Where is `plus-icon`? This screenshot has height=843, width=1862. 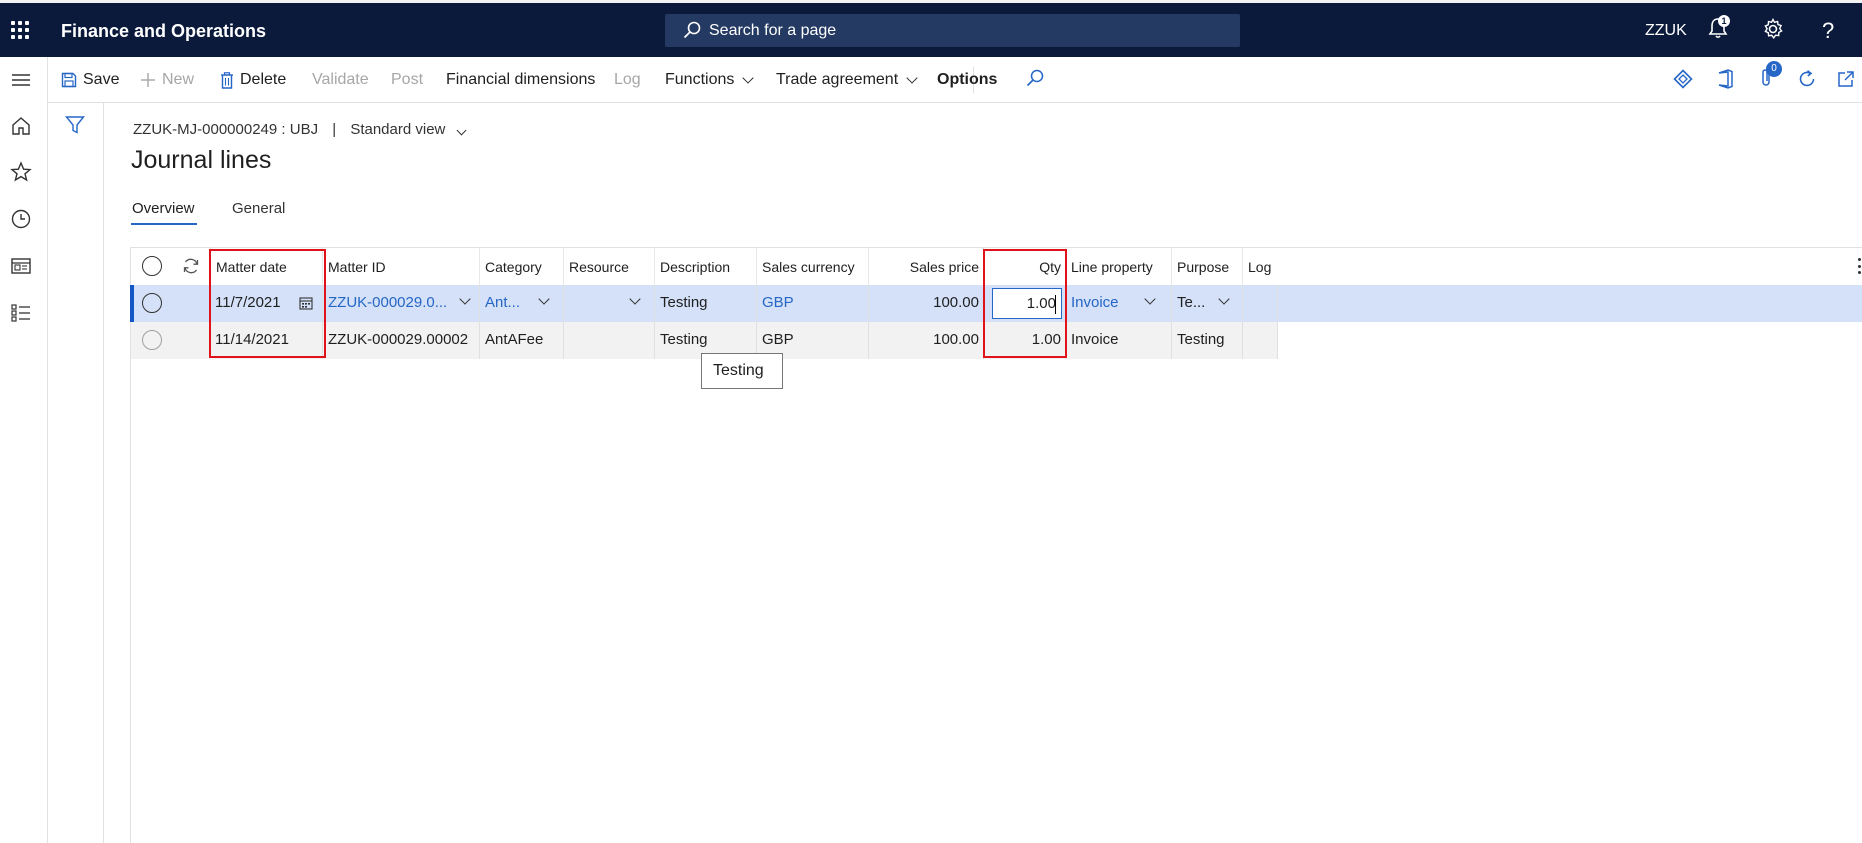
plus-icon is located at coordinates (148, 80).